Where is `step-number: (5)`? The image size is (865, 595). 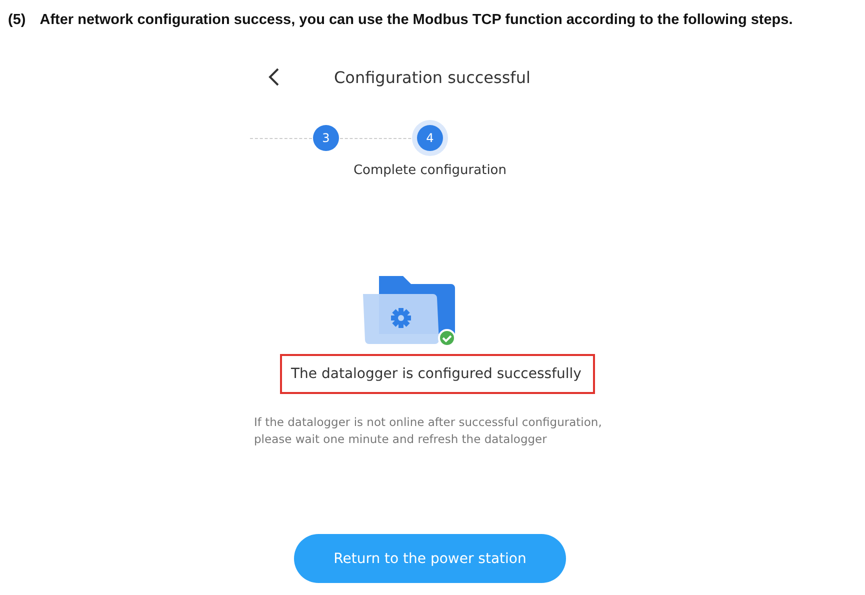
step-number: (5) is located at coordinates (17, 20).